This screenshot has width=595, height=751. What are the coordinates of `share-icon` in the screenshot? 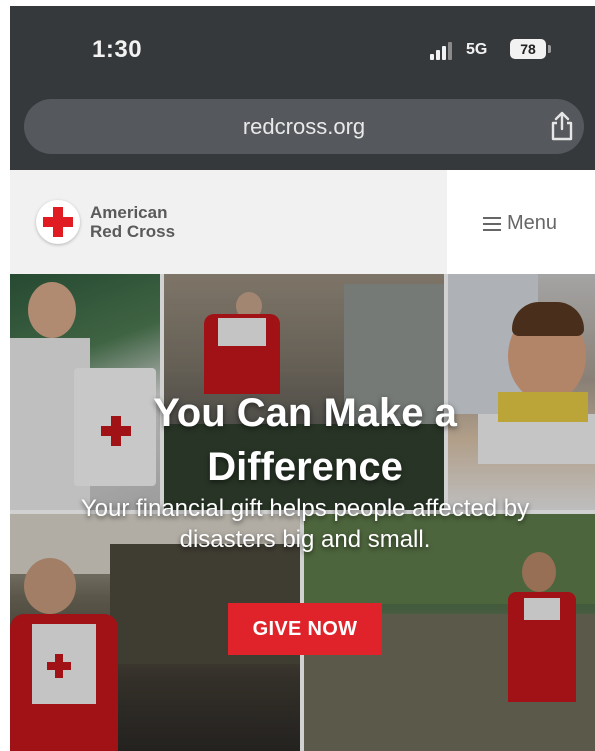 It's located at (562, 126).